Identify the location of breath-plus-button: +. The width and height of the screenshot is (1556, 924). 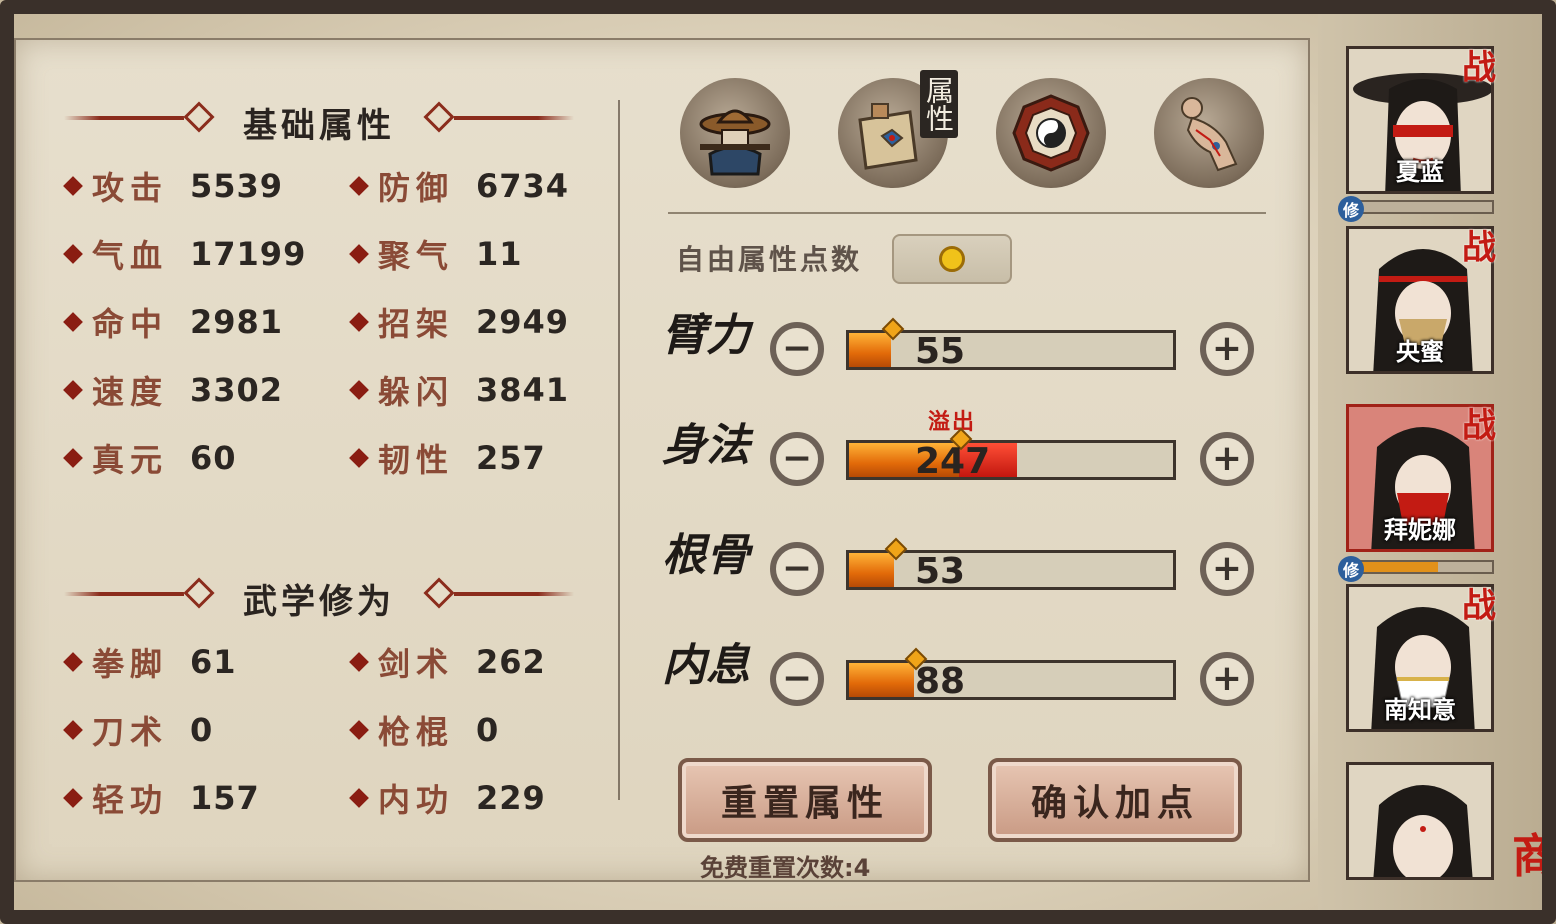
(1227, 679).